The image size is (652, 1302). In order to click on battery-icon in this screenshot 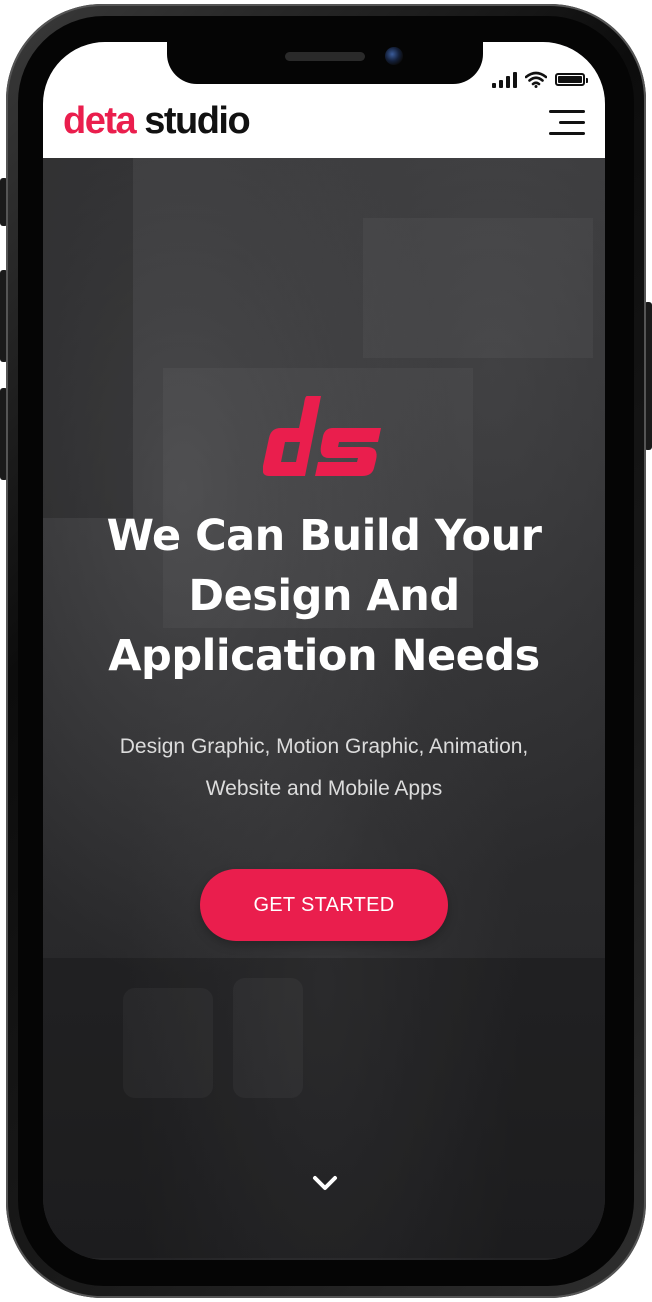, I will do `click(571, 79)`.